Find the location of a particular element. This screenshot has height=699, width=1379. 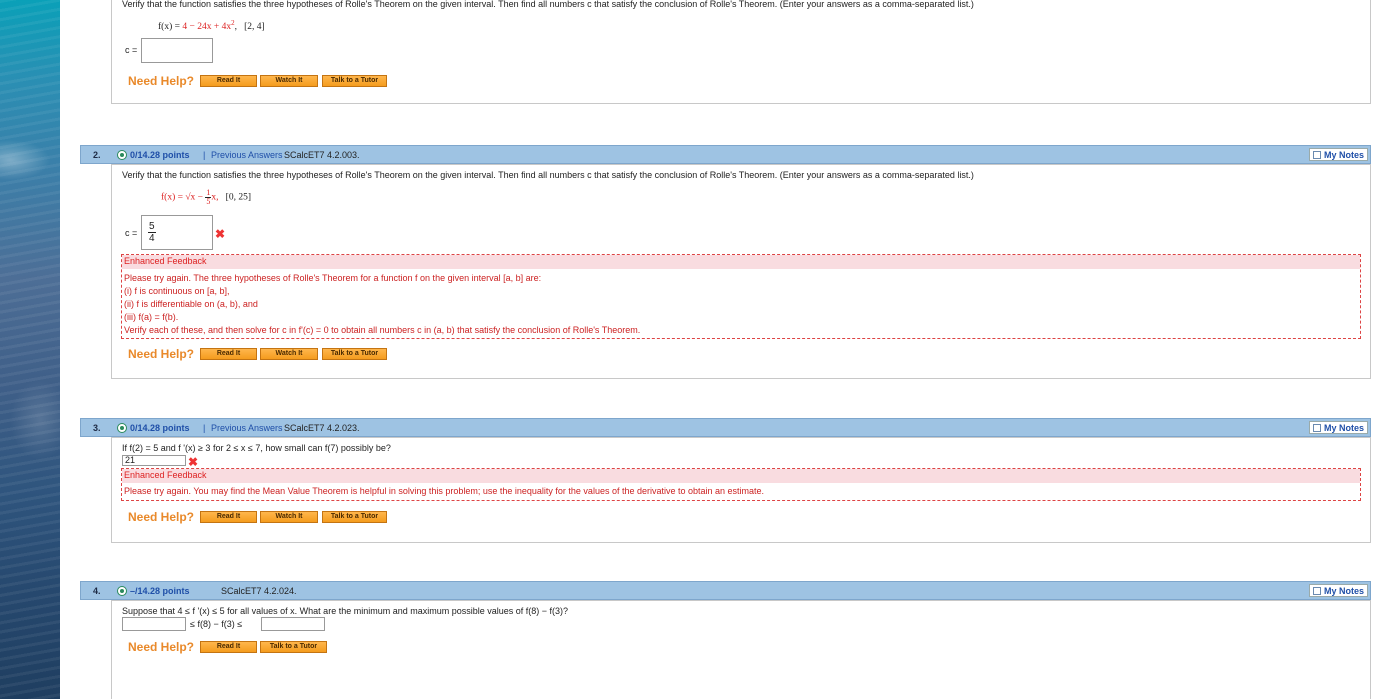

q1-answer-input is located at coordinates (177, 50).